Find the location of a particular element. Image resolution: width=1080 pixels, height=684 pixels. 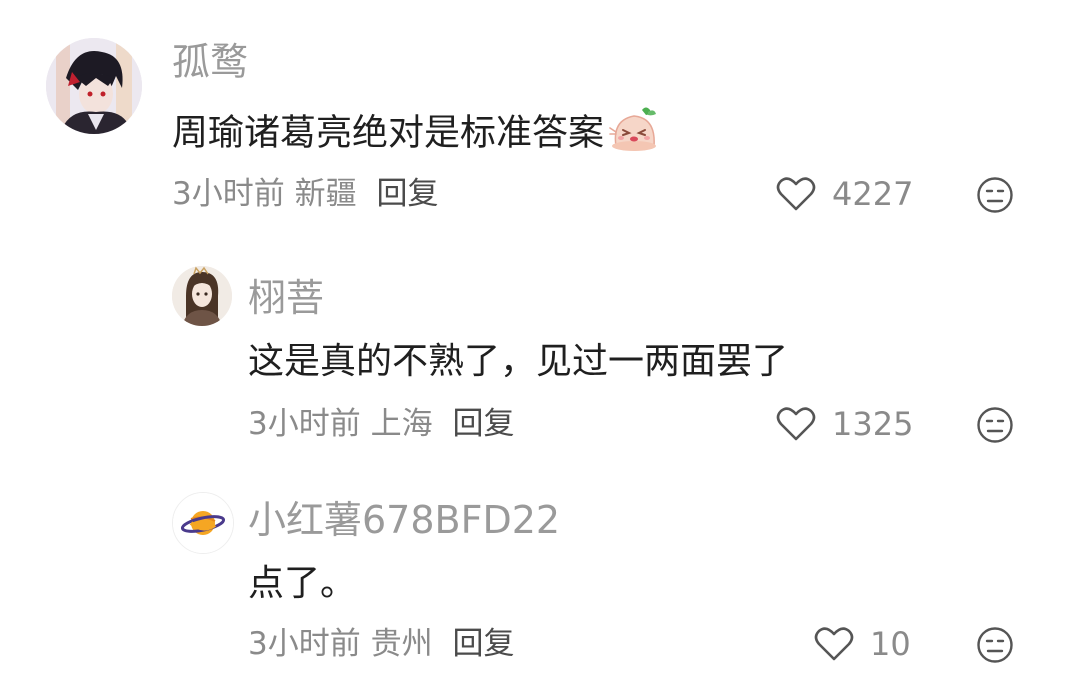

comment-text: 点了。 is located at coordinates (302, 583).